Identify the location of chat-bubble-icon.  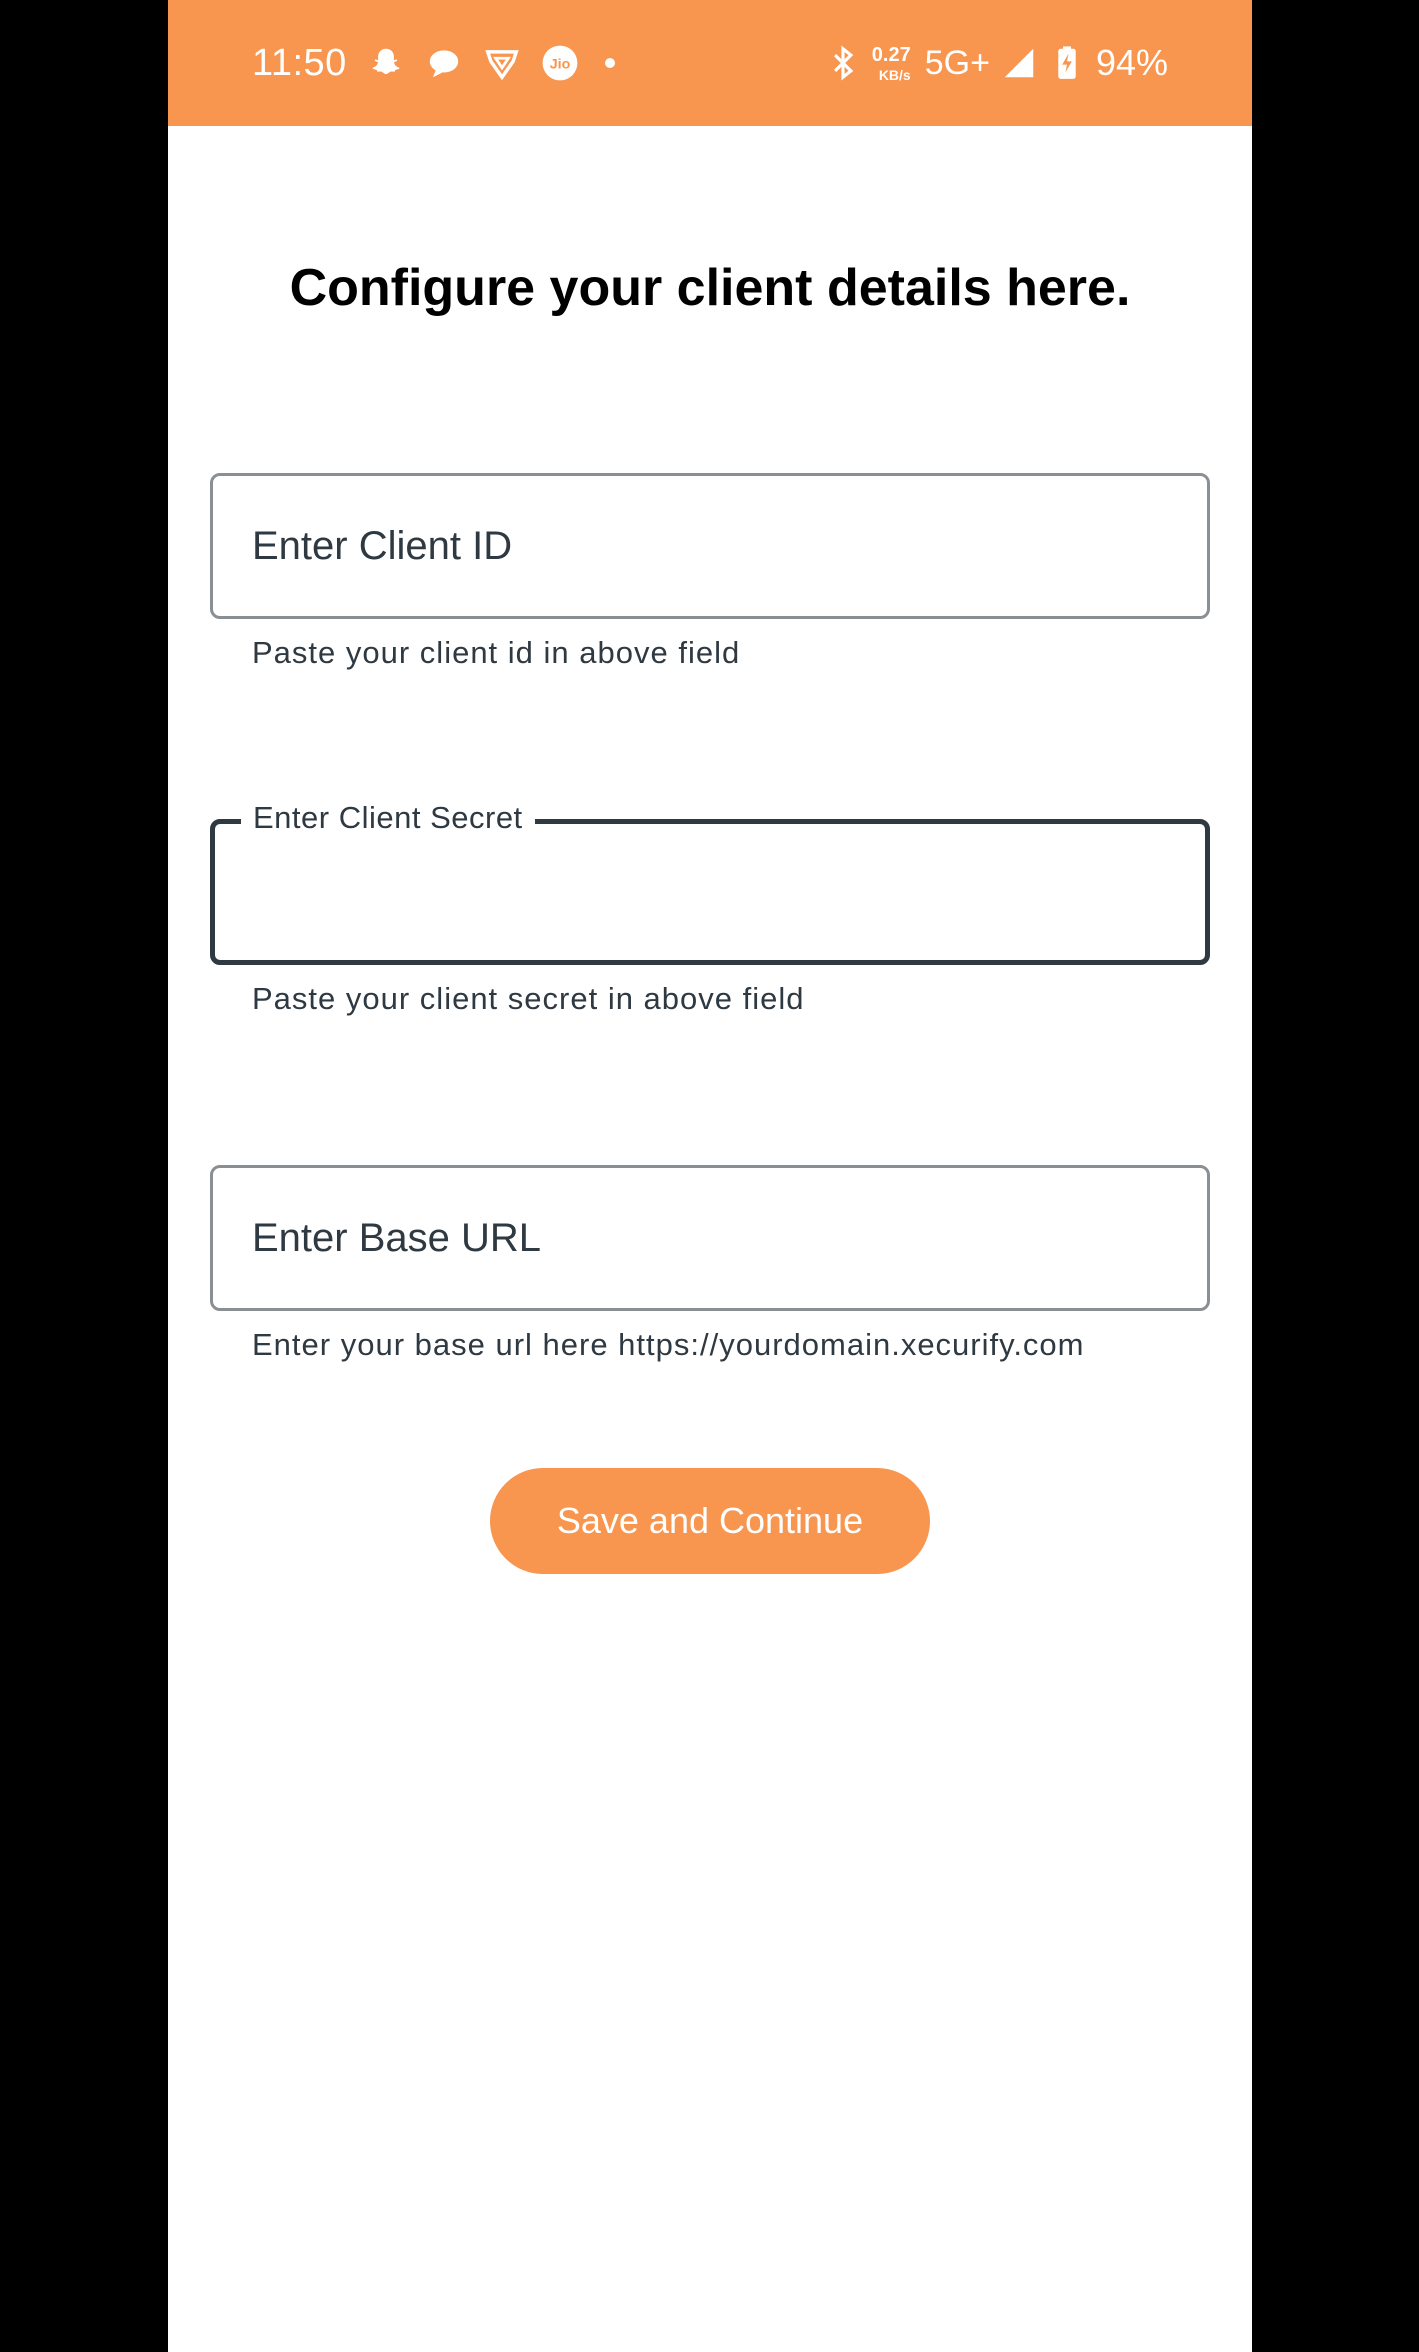
(444, 63).